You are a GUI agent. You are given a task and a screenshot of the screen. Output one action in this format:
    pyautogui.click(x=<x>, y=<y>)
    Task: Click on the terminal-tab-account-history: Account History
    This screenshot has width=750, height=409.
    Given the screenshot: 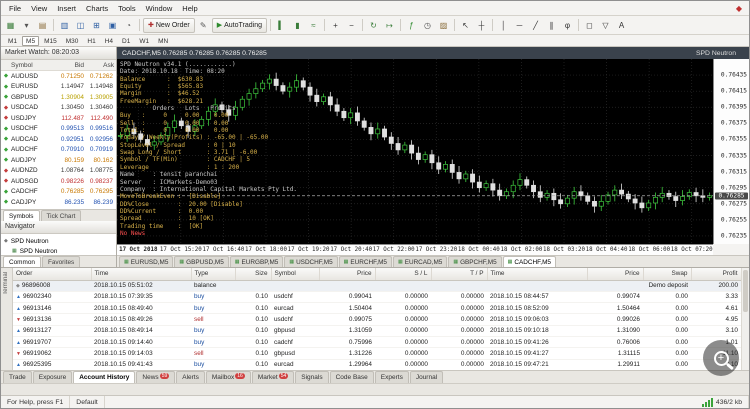 What is the action you would take?
    pyautogui.click(x=104, y=377)
    